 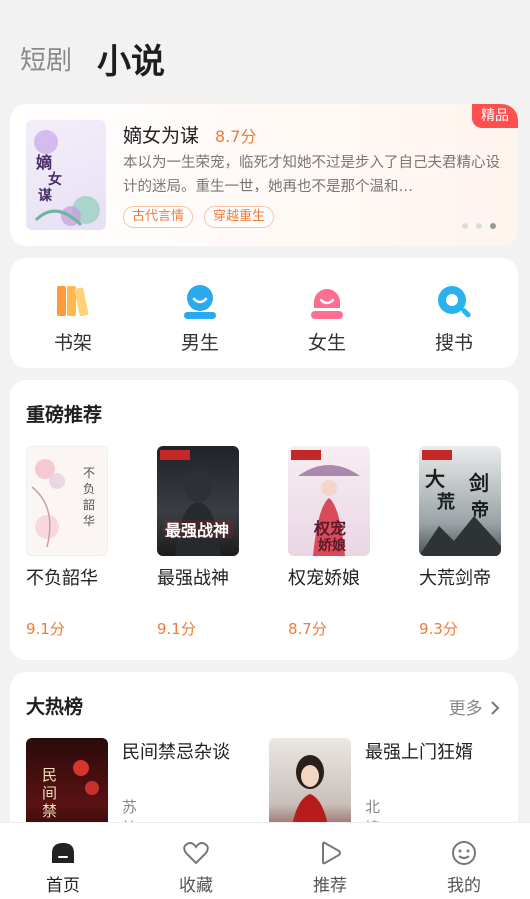 I want to click on featured-cover: 嫡 女 谋, so click(x=66, y=175).